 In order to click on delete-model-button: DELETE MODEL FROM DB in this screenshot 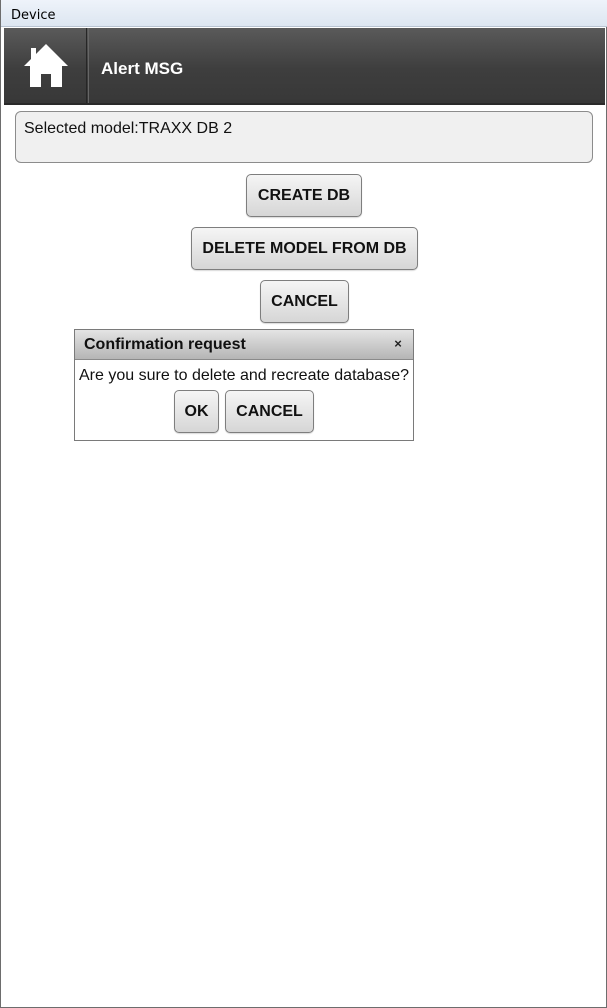, I will do `click(304, 248)`.